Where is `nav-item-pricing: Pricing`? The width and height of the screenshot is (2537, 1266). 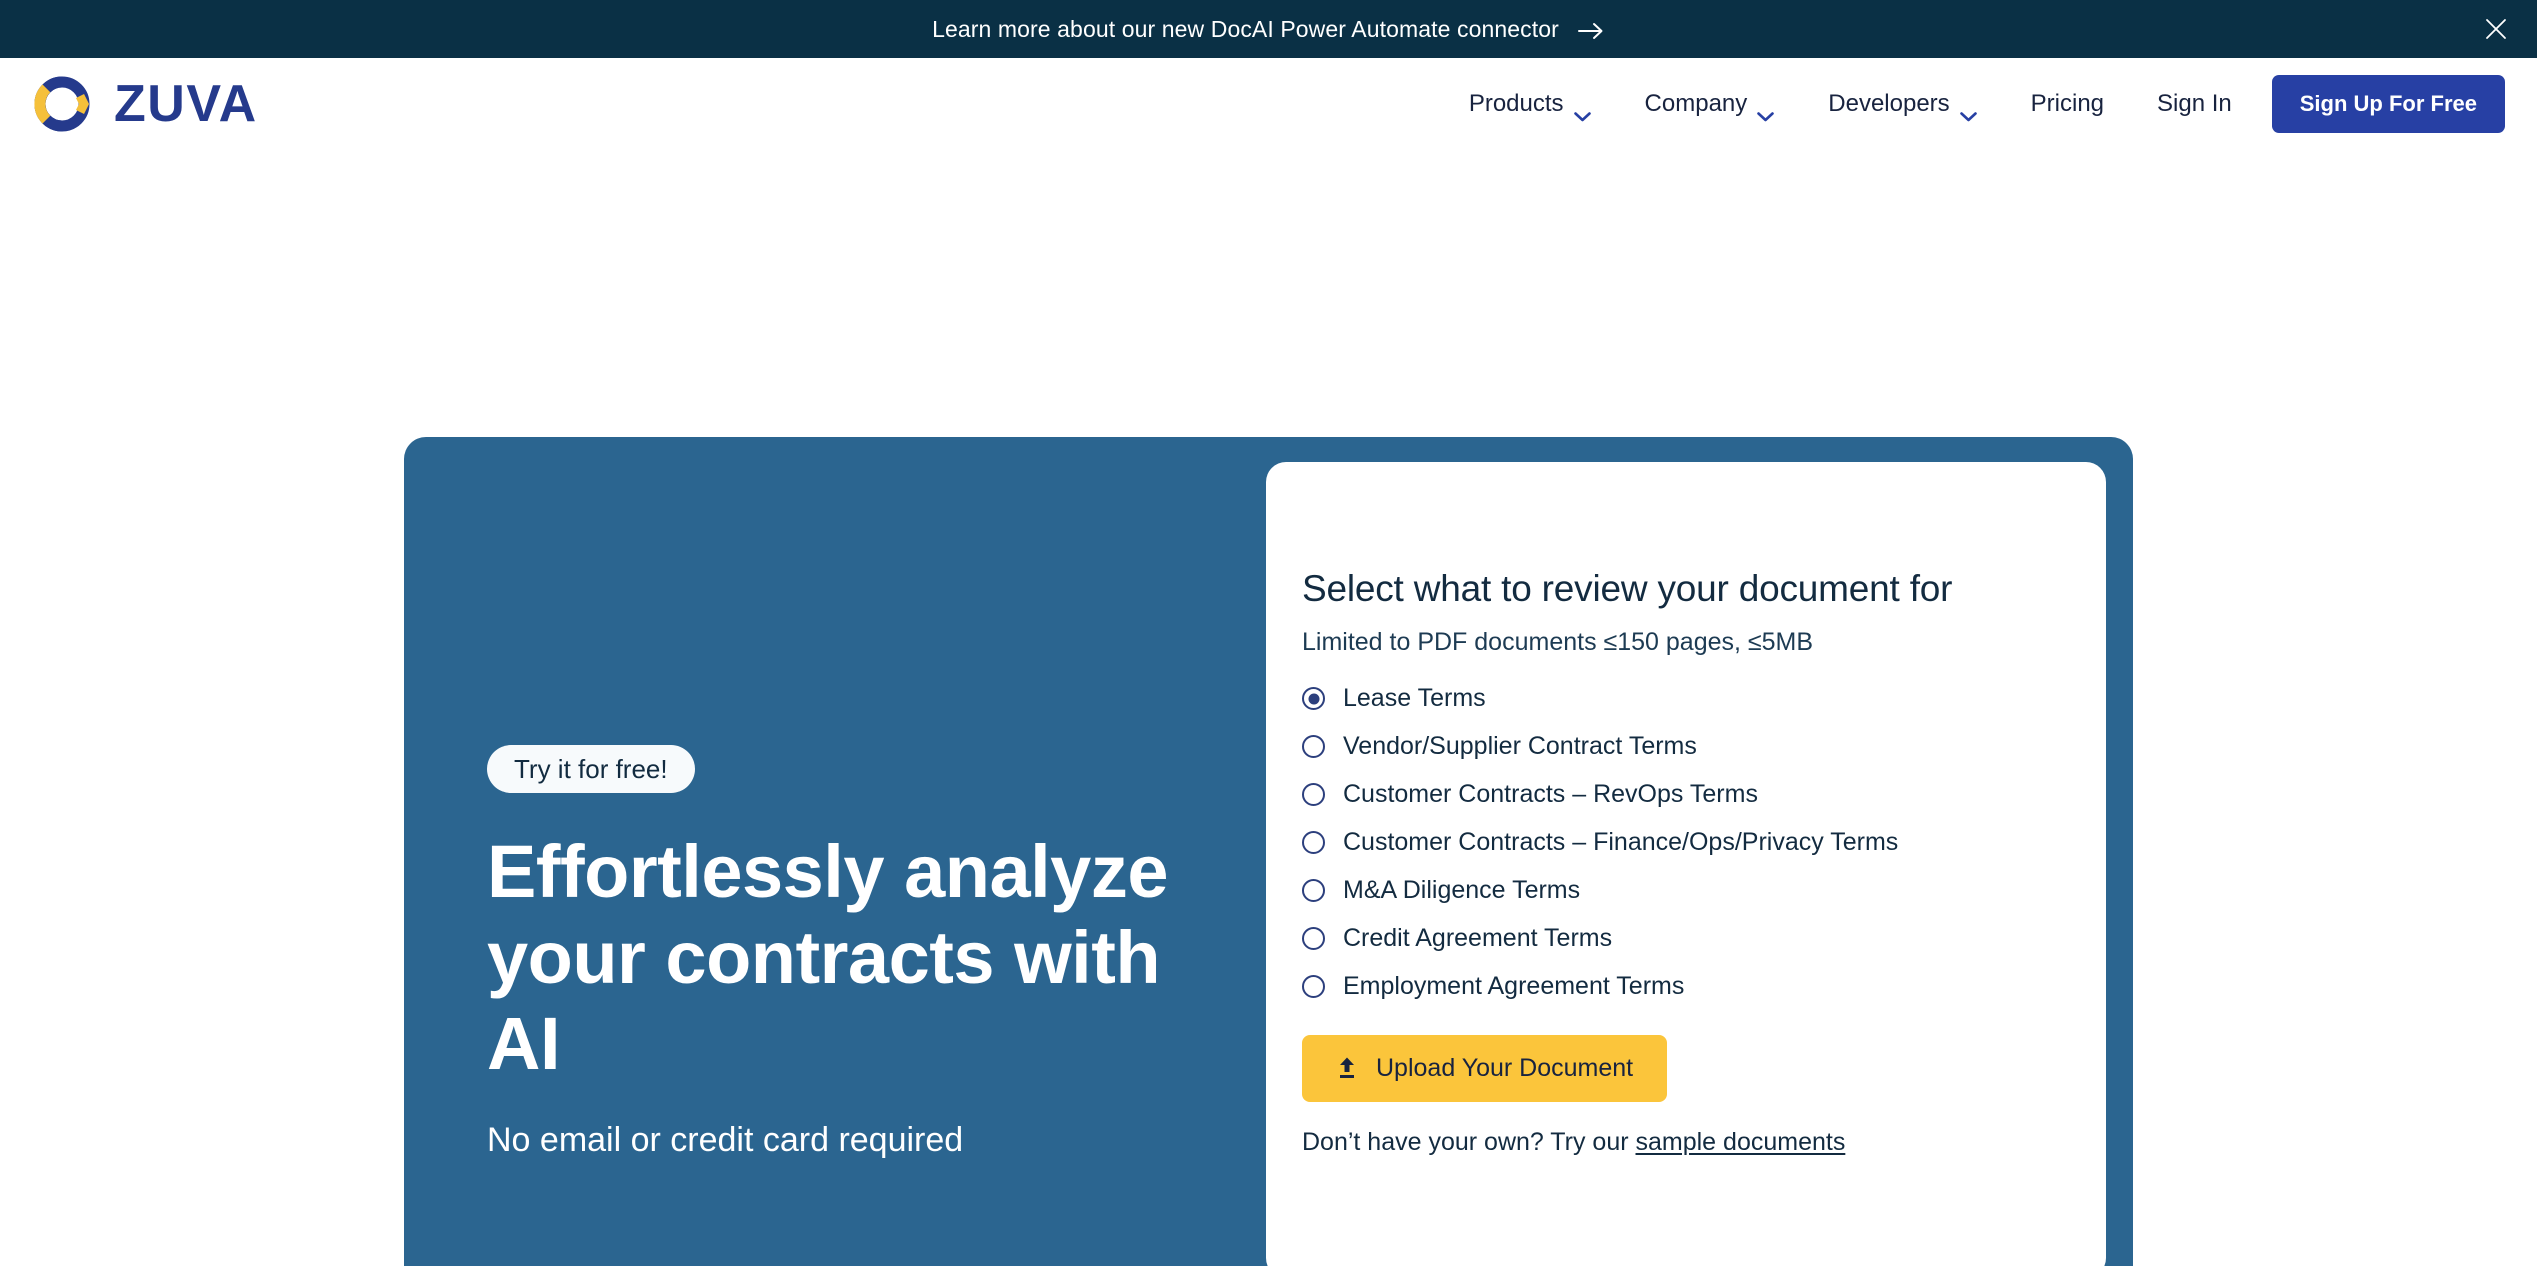
nav-item-pricing: Pricing is located at coordinates (2067, 104).